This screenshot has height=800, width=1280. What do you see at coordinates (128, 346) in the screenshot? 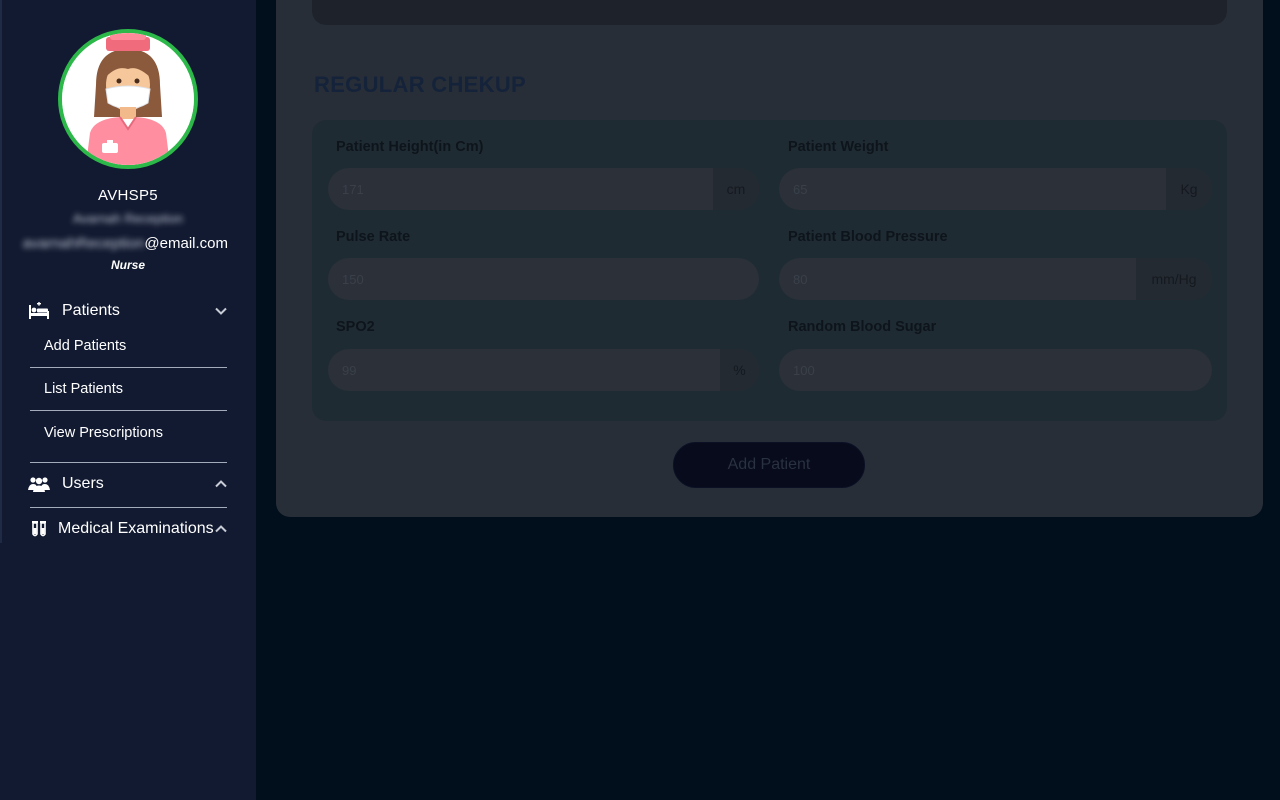
I see `sidebar-item-add-patients: Add Patients` at bounding box center [128, 346].